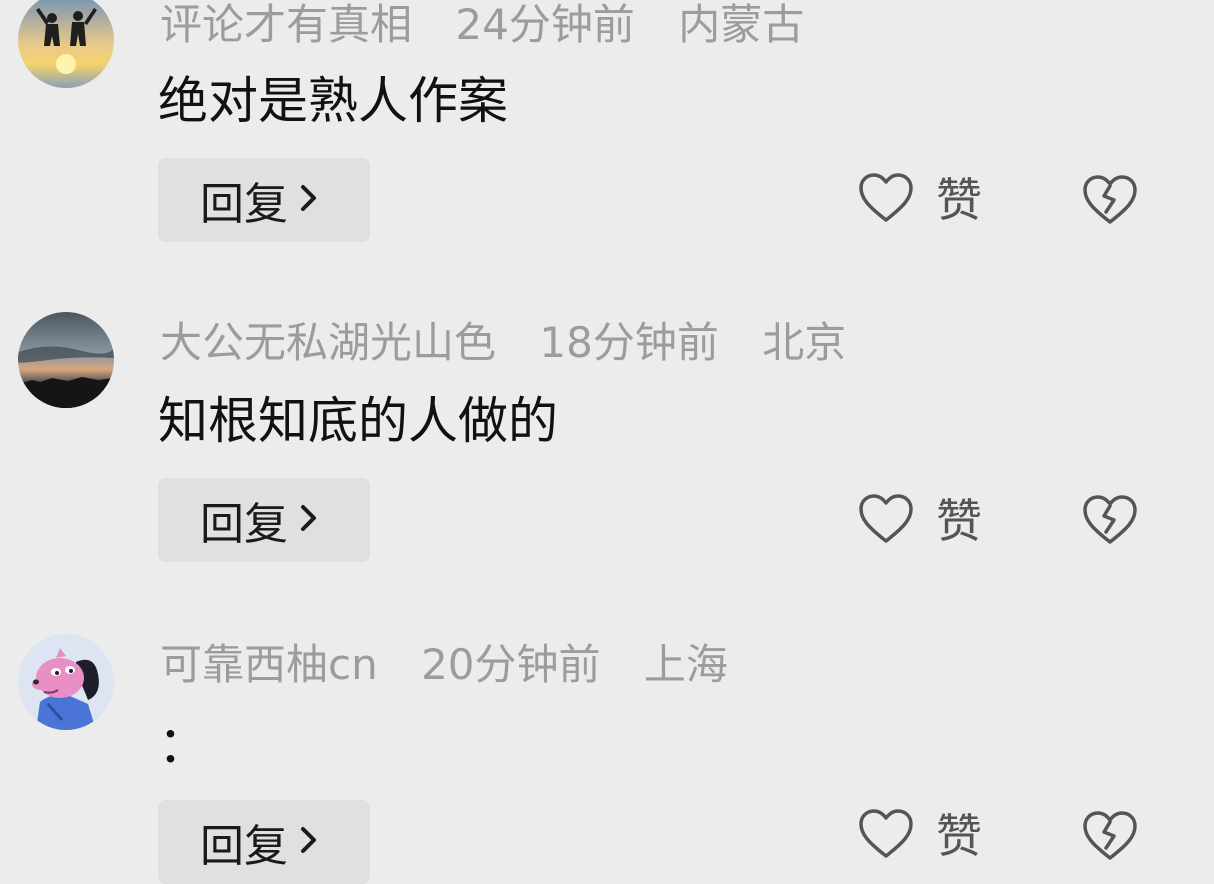  I want to click on comment-location: 北京, so click(804, 342).